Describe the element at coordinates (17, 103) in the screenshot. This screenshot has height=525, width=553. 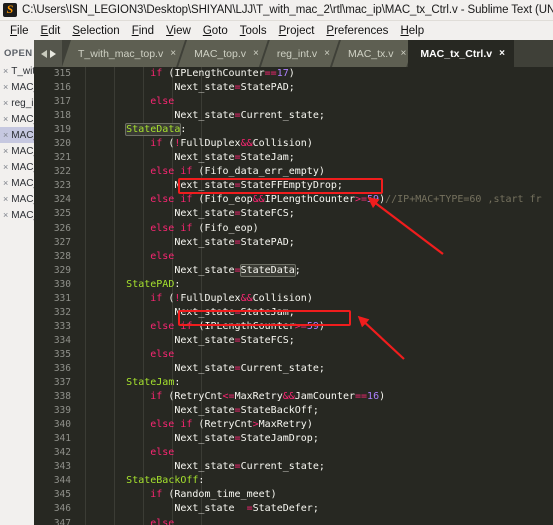
I see `sidebar-file-item: ×reg_int.v` at that location.